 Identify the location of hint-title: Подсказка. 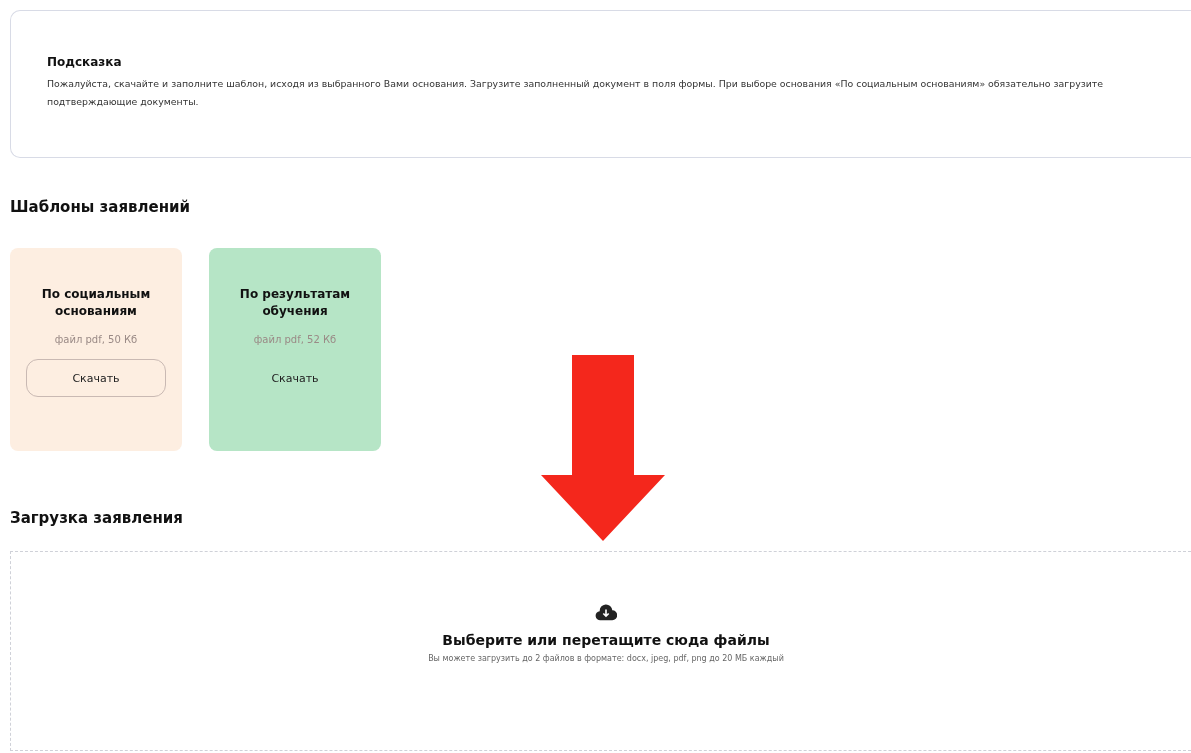
(85, 62).